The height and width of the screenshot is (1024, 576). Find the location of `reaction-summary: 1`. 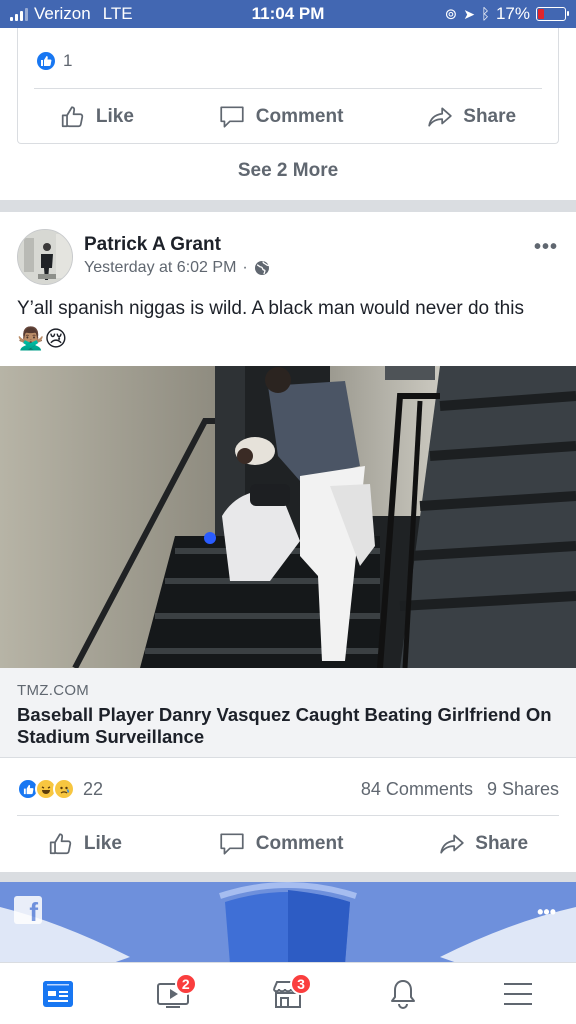

reaction-summary: 1 is located at coordinates (53, 61).